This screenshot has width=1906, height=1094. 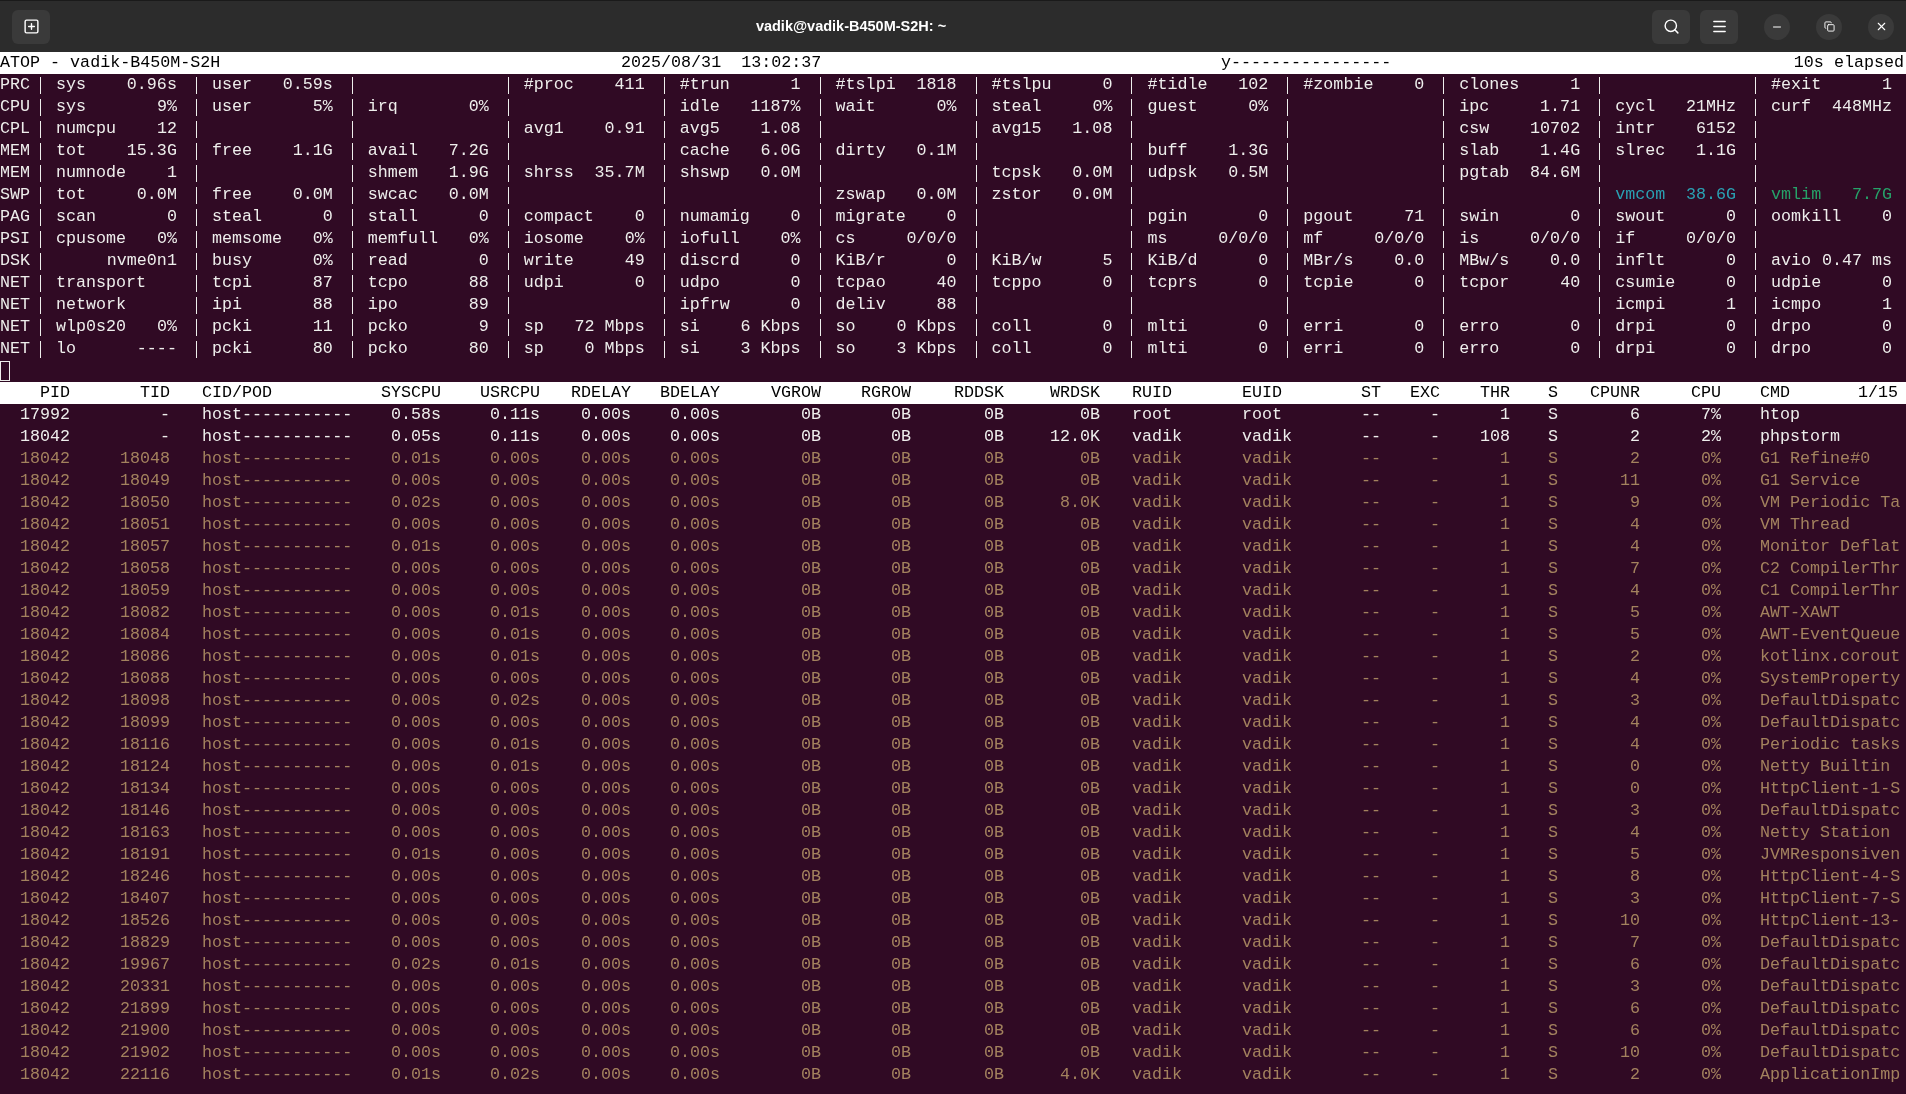 What do you see at coordinates (699, 107) in the screenshot?
I see `metric-label: idle` at bounding box center [699, 107].